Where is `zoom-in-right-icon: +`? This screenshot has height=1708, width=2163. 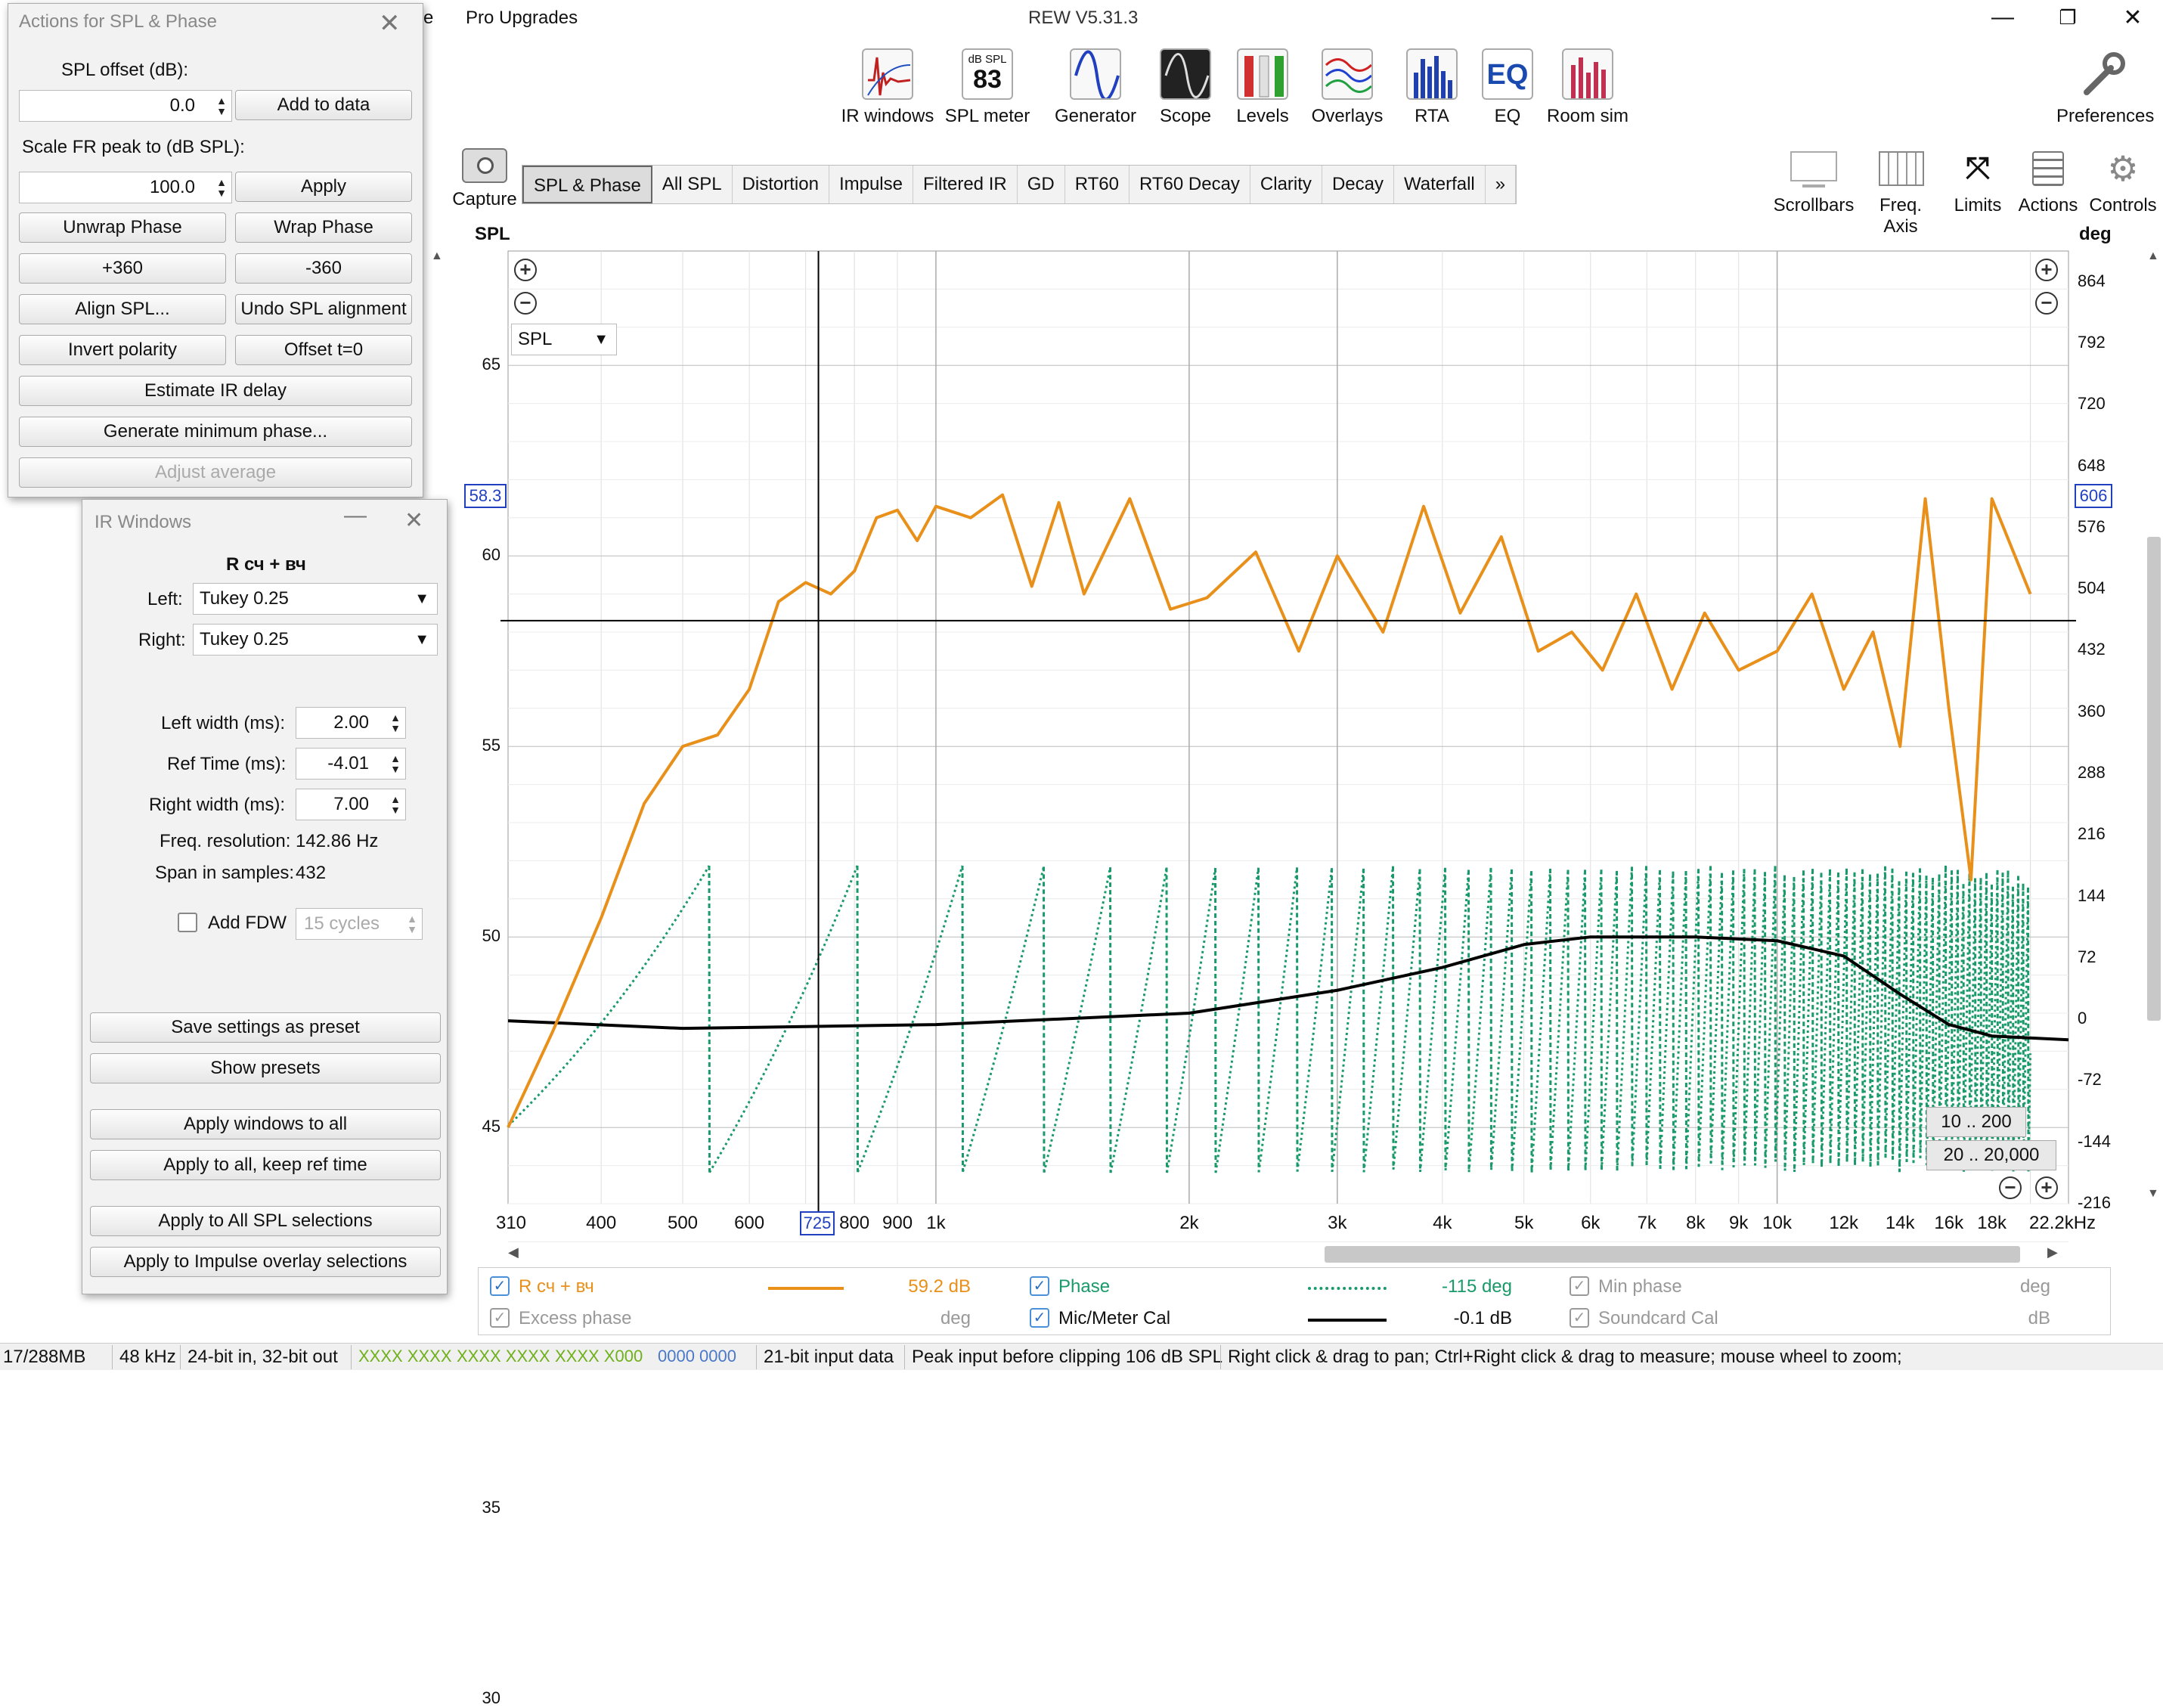 zoom-in-right-icon: + is located at coordinates (2046, 270).